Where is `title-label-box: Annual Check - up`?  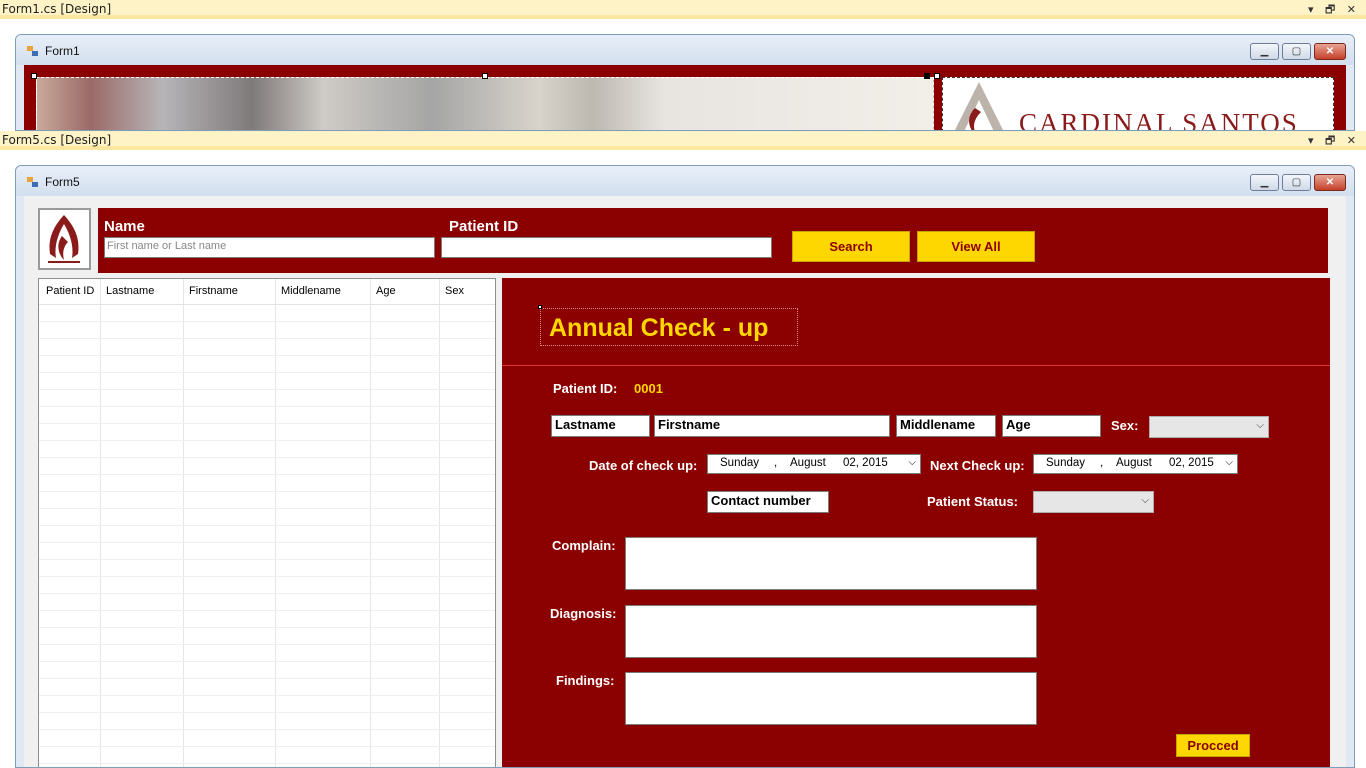
title-label-box: Annual Check - up is located at coordinates (669, 327).